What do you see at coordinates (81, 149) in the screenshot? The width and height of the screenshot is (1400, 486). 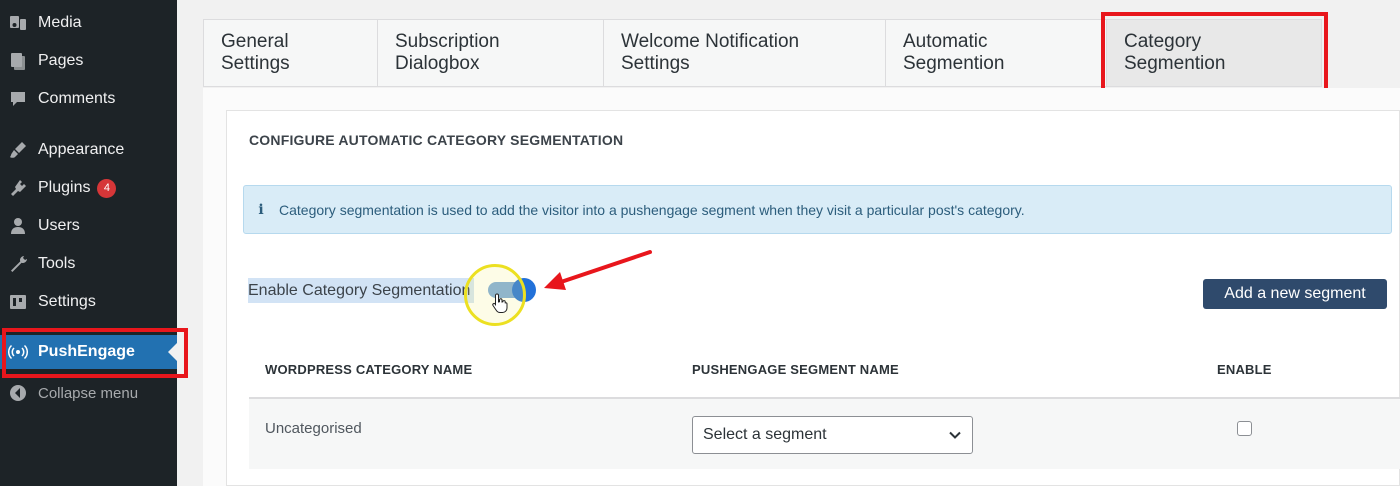 I see `sidebar-item-label: Appearance` at bounding box center [81, 149].